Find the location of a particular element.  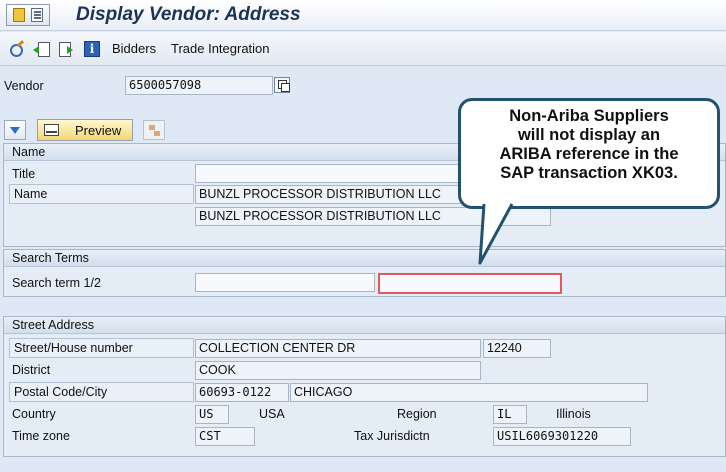

callout-line-2: will not display an is located at coordinates (589, 135).